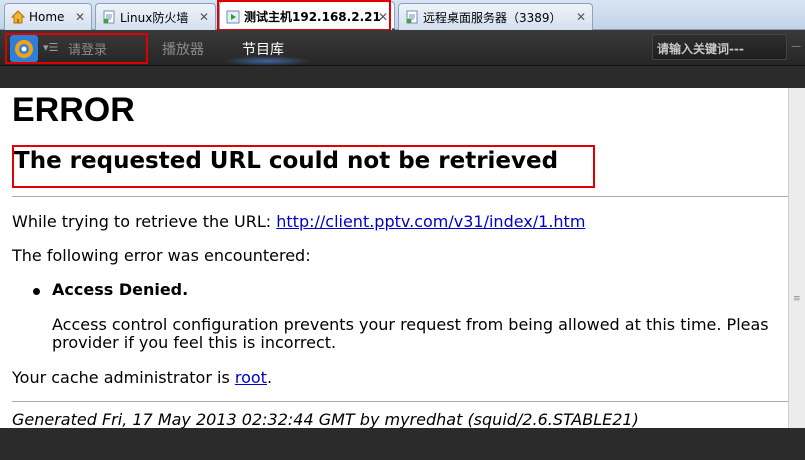  Describe the element at coordinates (796, 258) in the screenshot. I see `vertical-scrollbar: ≡` at that location.